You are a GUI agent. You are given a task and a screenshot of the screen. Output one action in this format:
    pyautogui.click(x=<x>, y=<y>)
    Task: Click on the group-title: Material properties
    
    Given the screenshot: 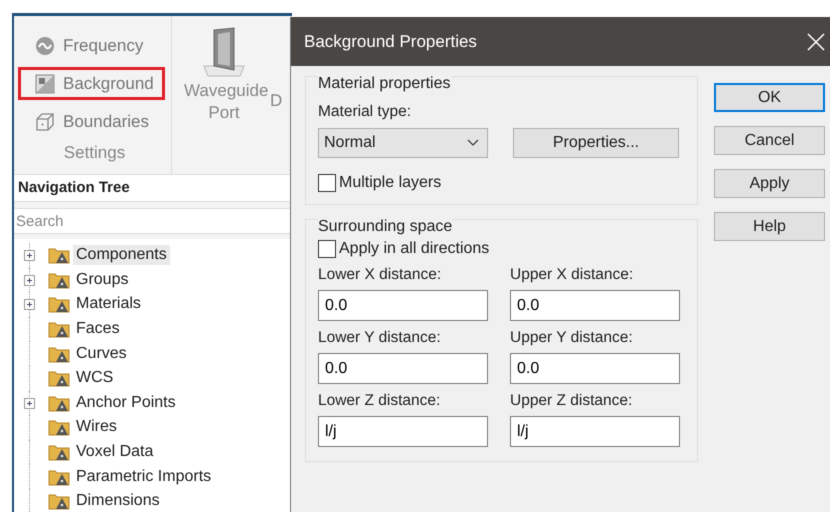 What is the action you would take?
    pyautogui.click(x=384, y=84)
    